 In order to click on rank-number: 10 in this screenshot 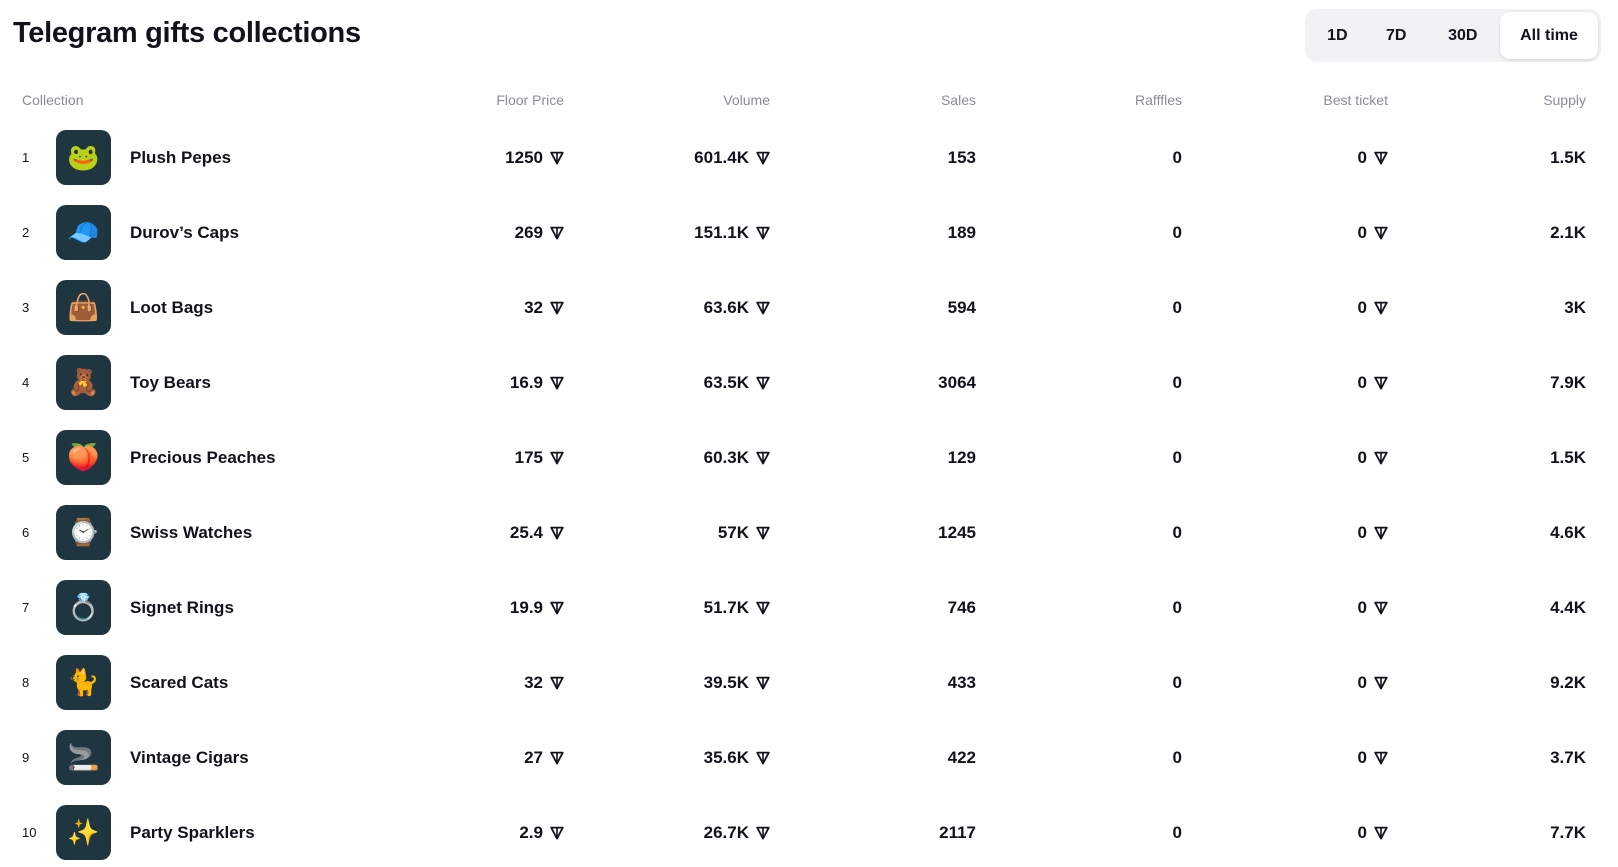, I will do `click(29, 832)`.